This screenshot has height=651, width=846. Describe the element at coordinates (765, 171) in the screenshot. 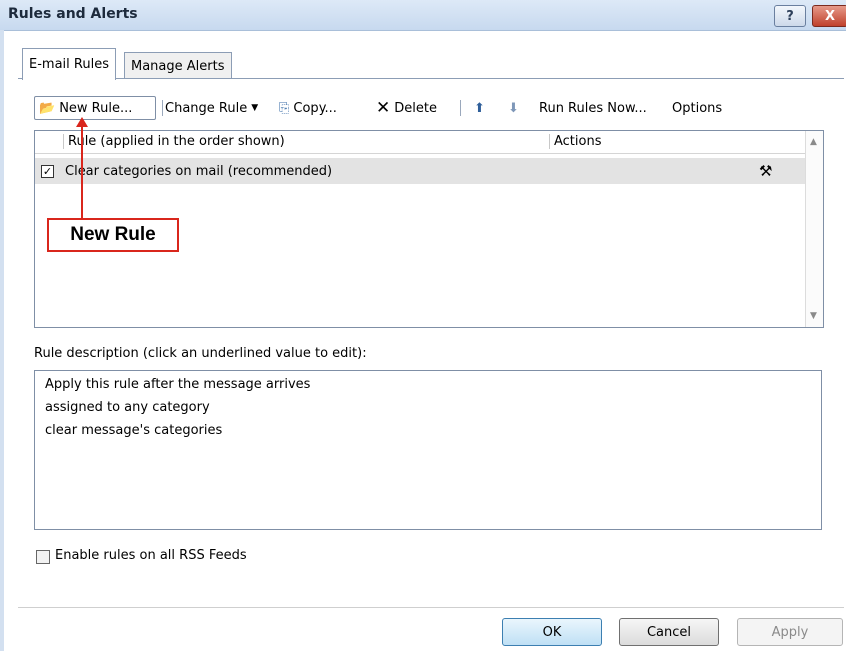

I see `rule-actions-icon: ⚒` at that location.